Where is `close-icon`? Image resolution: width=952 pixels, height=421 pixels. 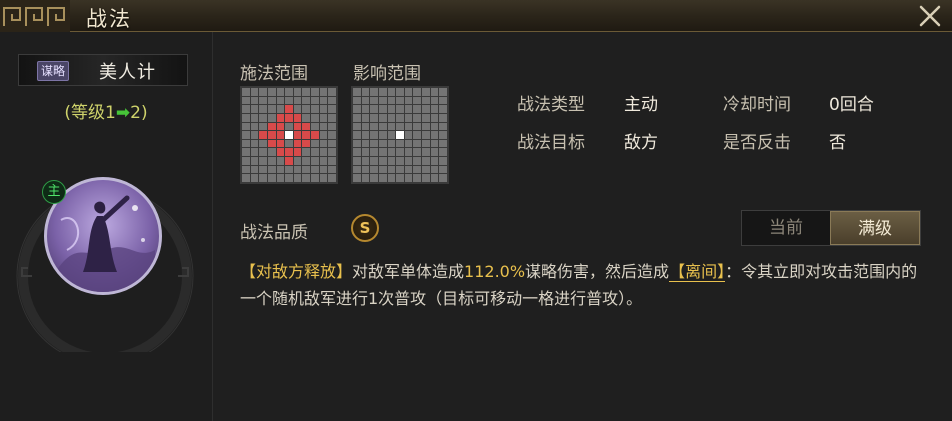 close-icon is located at coordinates (930, 16).